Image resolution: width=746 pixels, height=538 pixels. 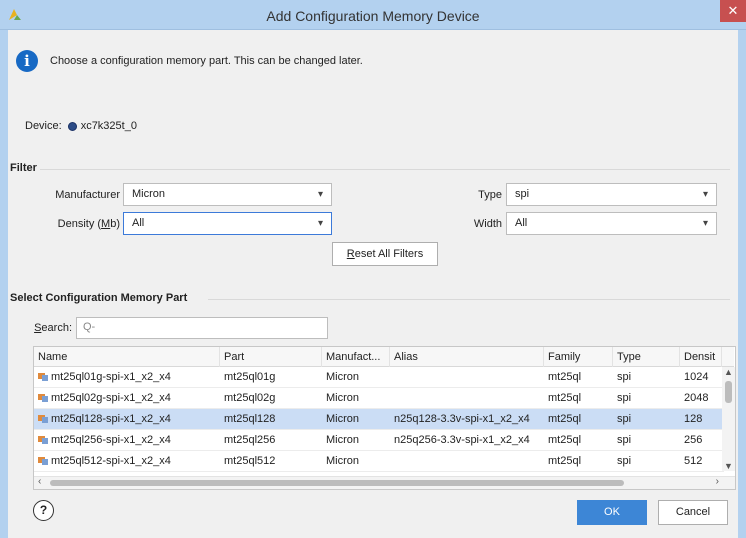 I want to click on column-header-part: Part, so click(x=271, y=357).